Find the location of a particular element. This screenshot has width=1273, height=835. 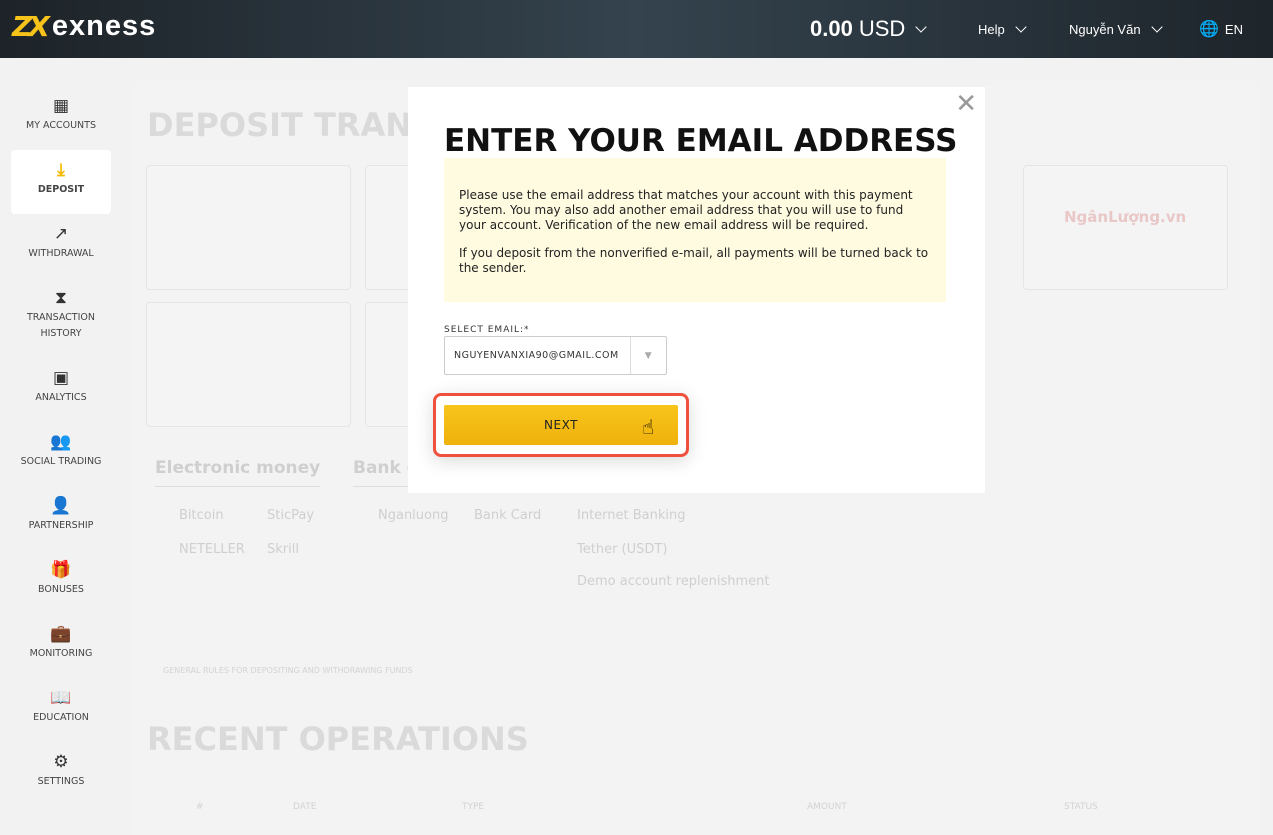

sidebar-item-education: 📖 EDUCATION is located at coordinates (61, 710).